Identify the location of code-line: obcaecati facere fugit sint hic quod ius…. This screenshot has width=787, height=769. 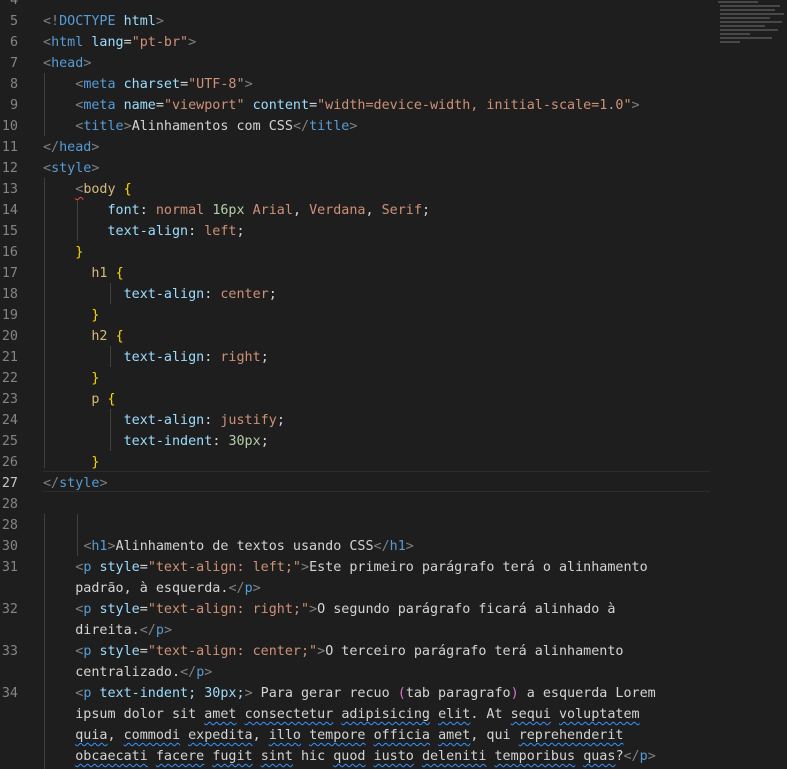
(355, 756).